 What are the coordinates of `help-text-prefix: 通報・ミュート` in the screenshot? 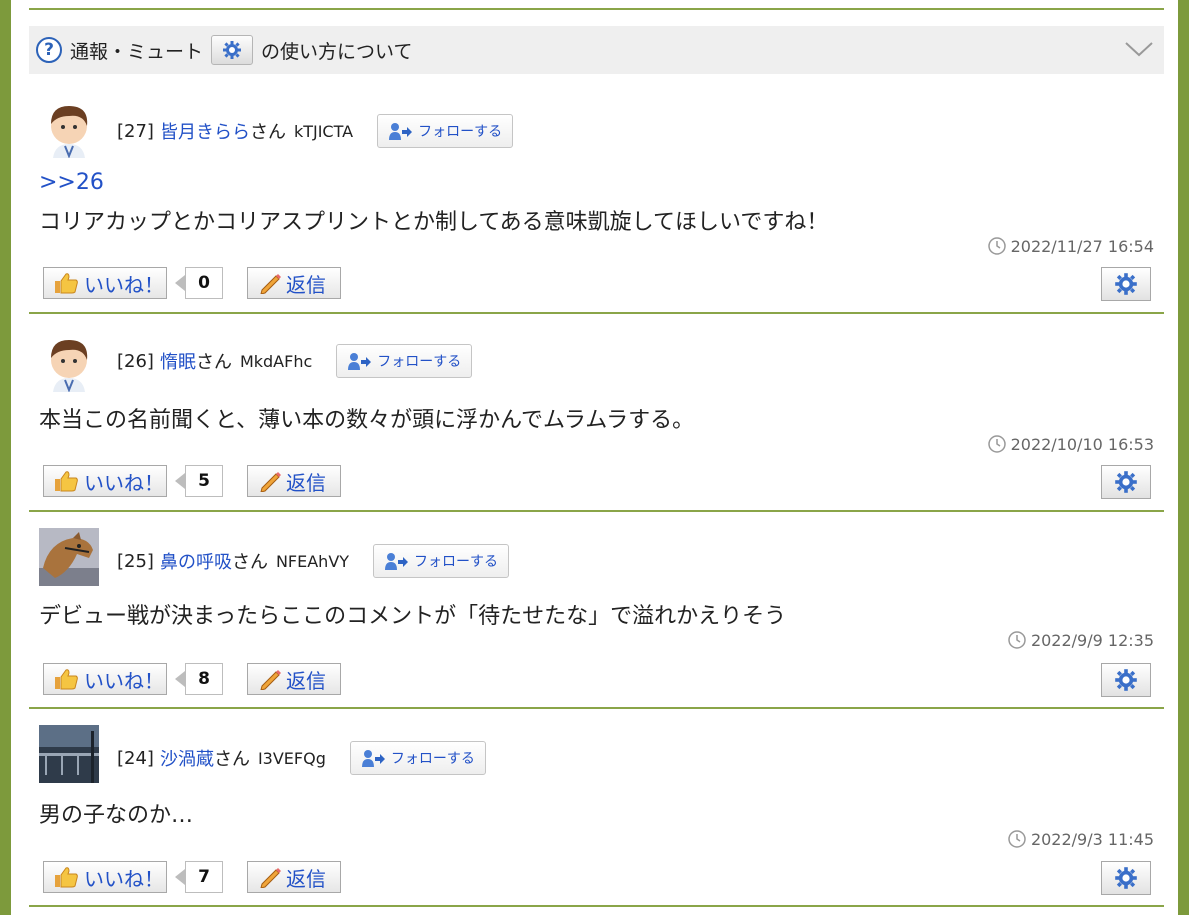 It's located at (137, 51).